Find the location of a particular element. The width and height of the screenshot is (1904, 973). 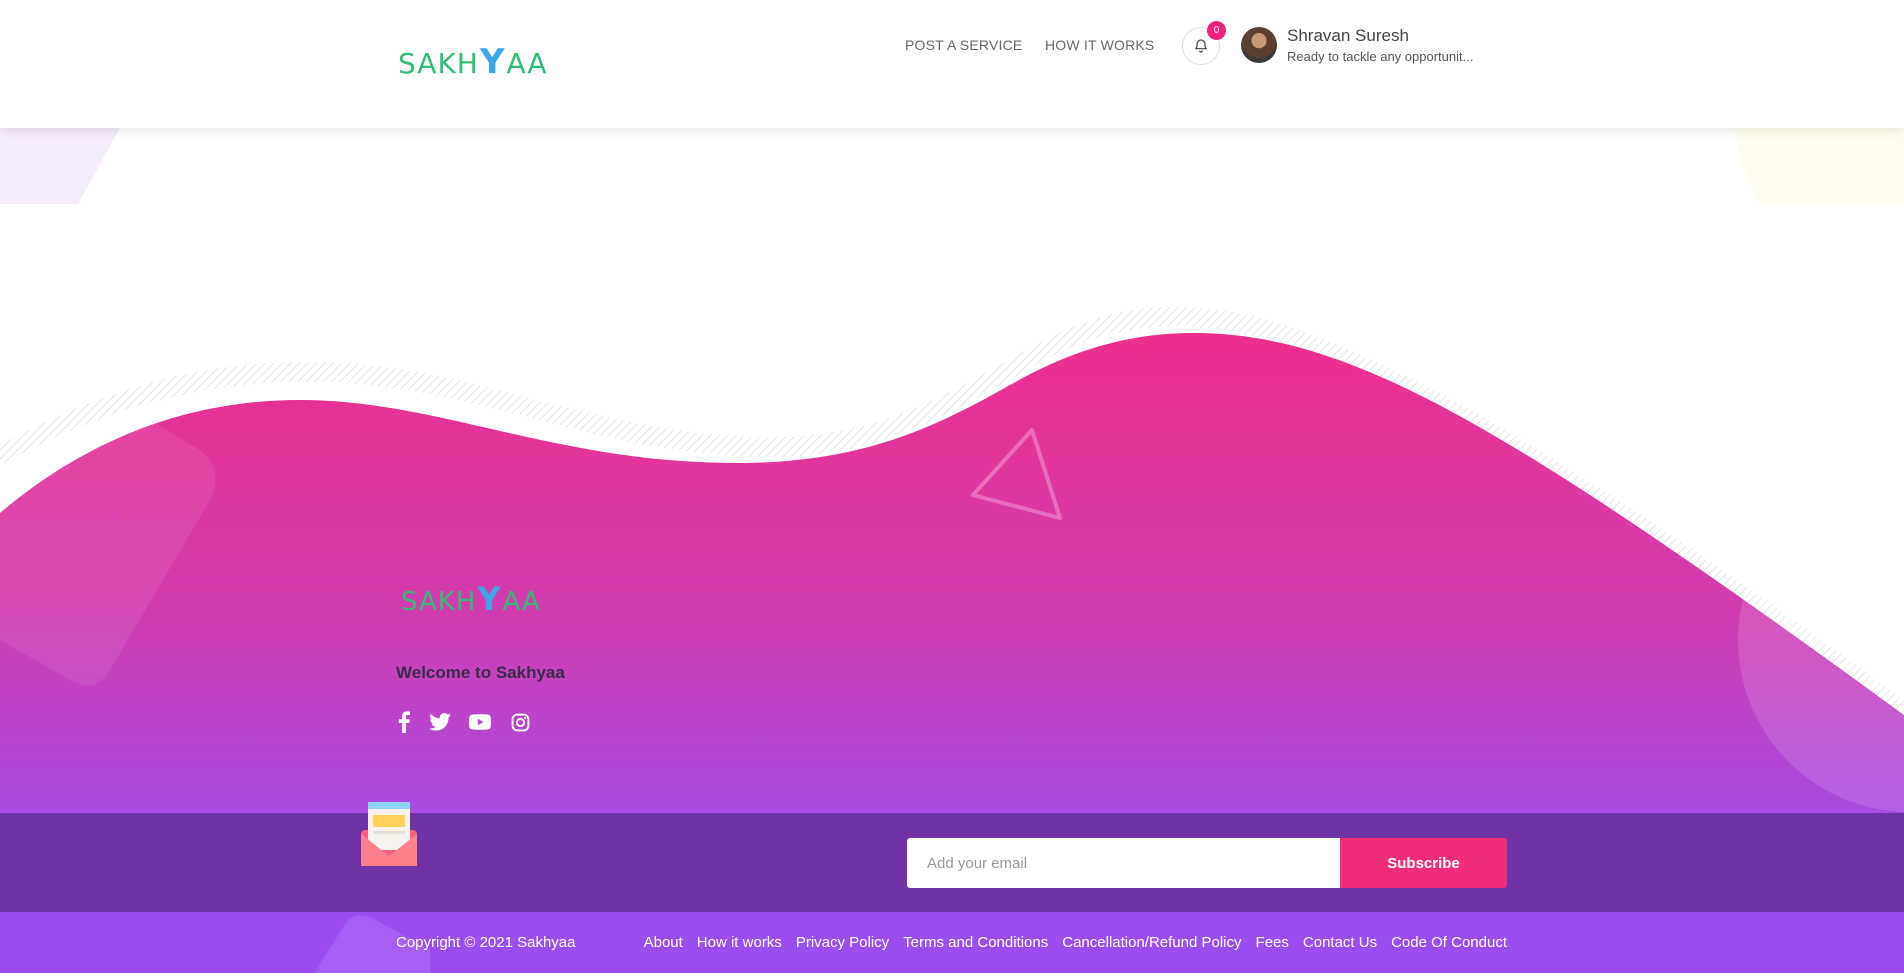

cream-corner-shape is located at coordinates (1819, 166).